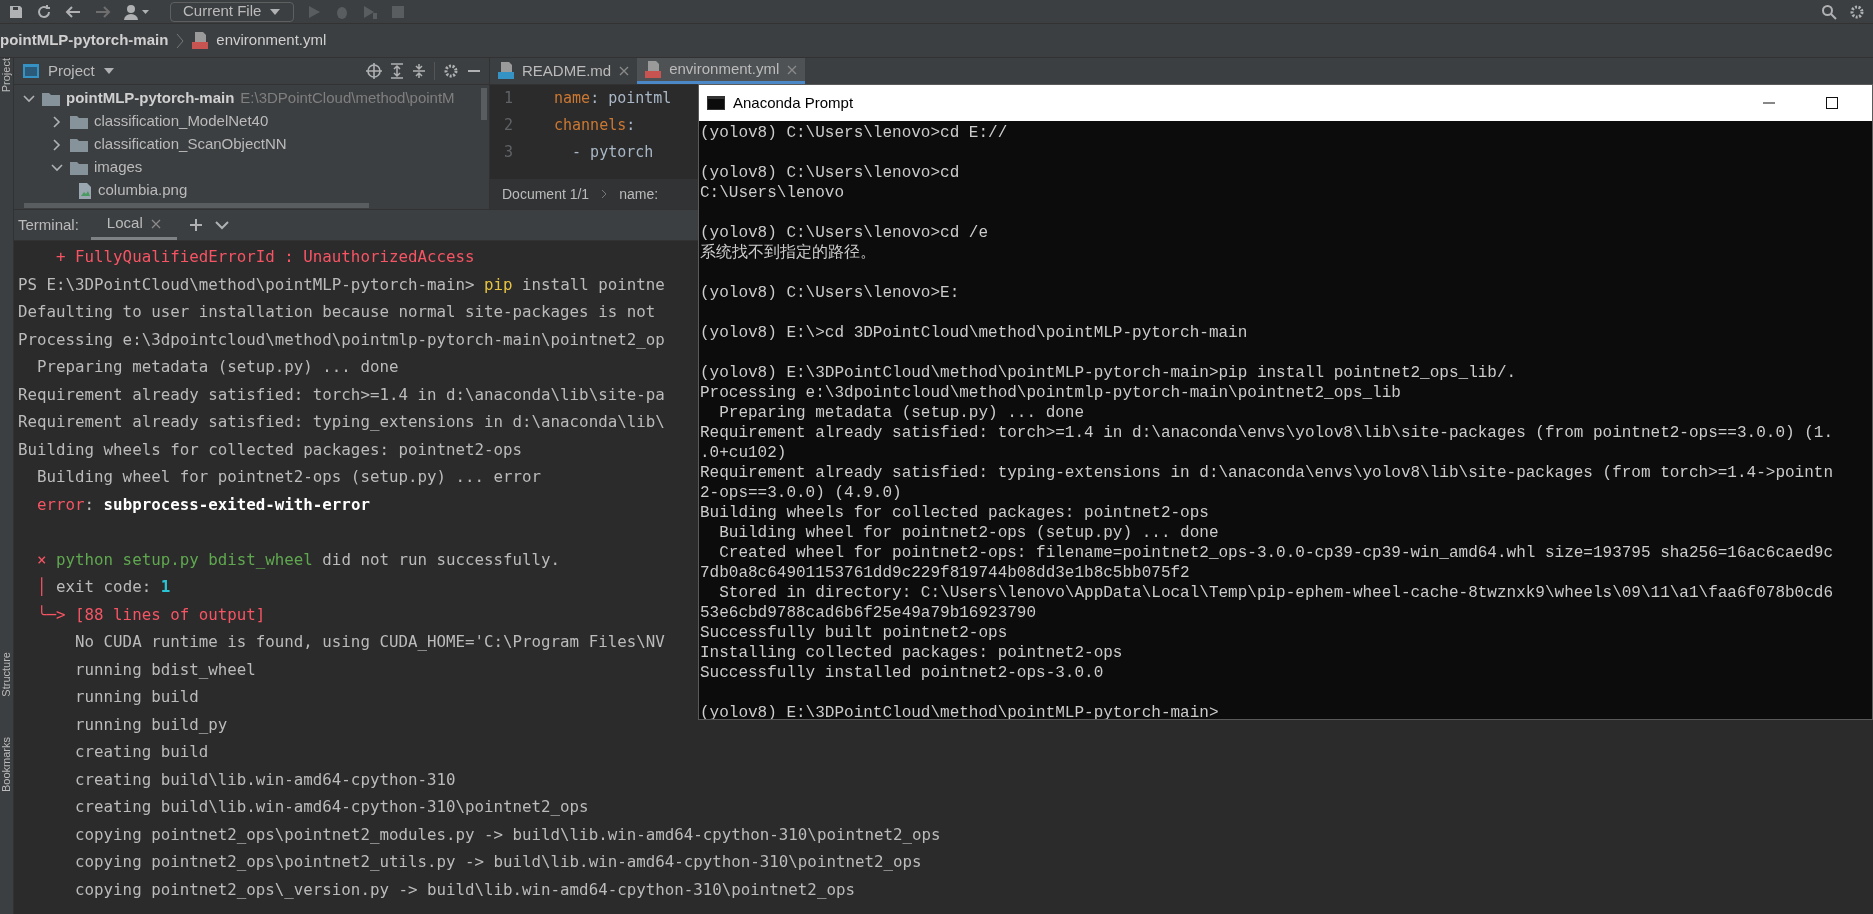  What do you see at coordinates (31, 71) in the screenshot?
I see `panel-icon` at bounding box center [31, 71].